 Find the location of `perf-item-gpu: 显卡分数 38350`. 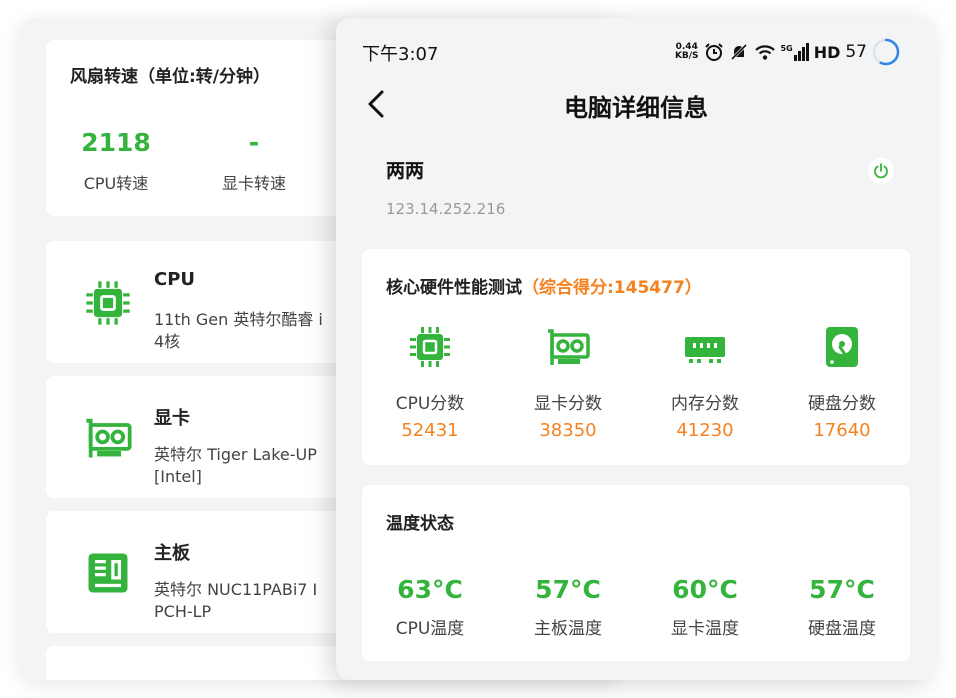

perf-item-gpu: 显卡分数 38350 is located at coordinates (568, 382).